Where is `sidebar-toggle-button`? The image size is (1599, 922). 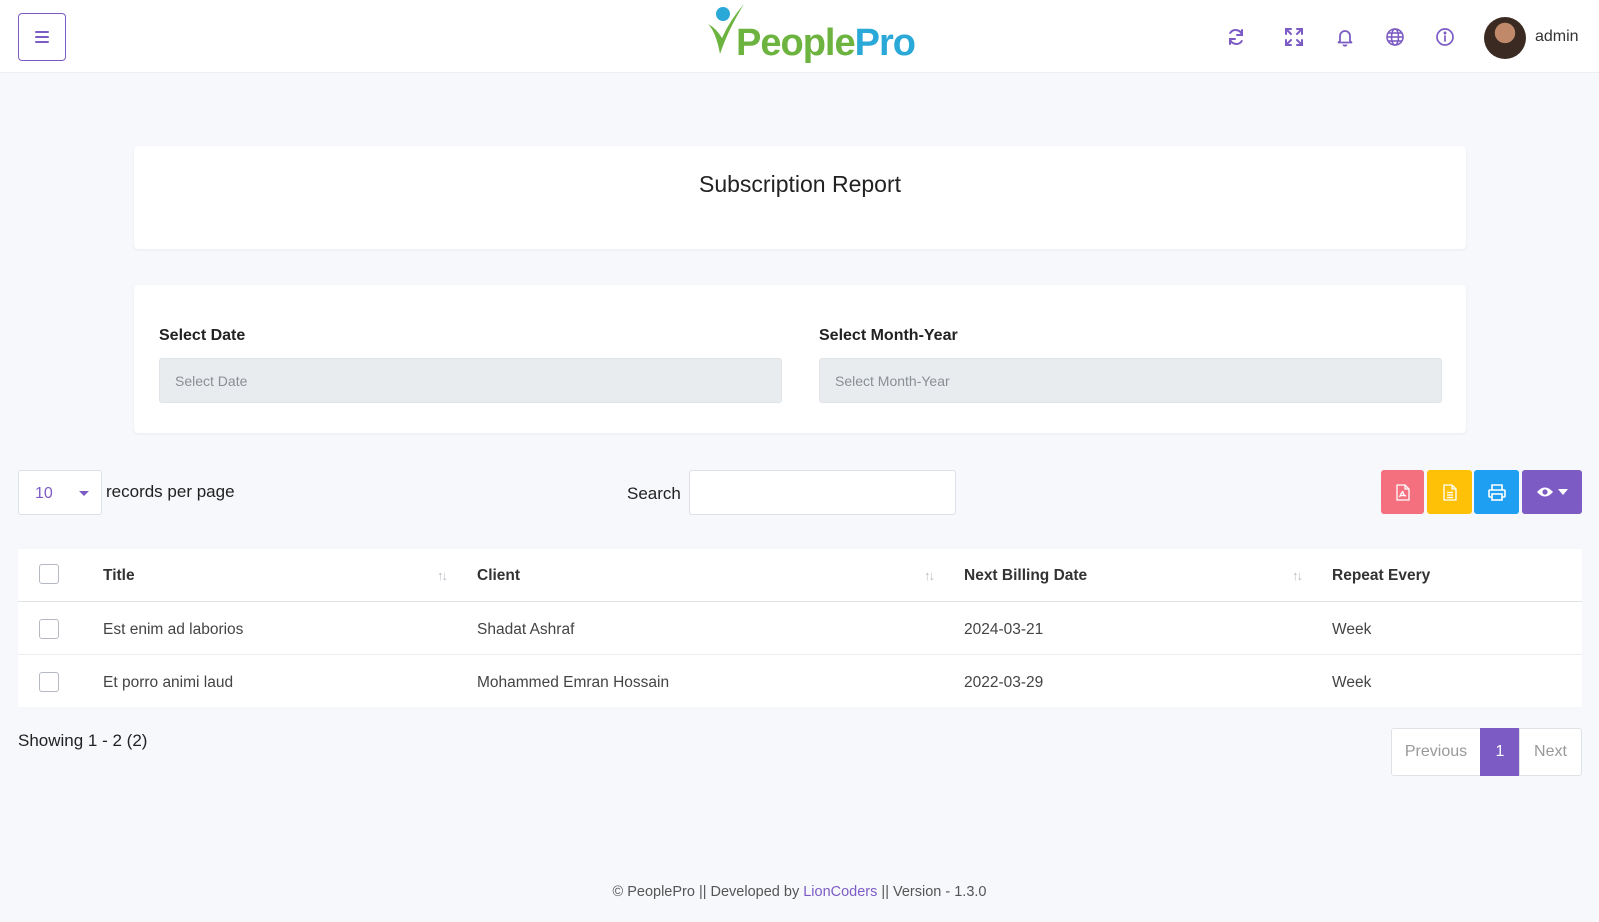 sidebar-toggle-button is located at coordinates (42, 37).